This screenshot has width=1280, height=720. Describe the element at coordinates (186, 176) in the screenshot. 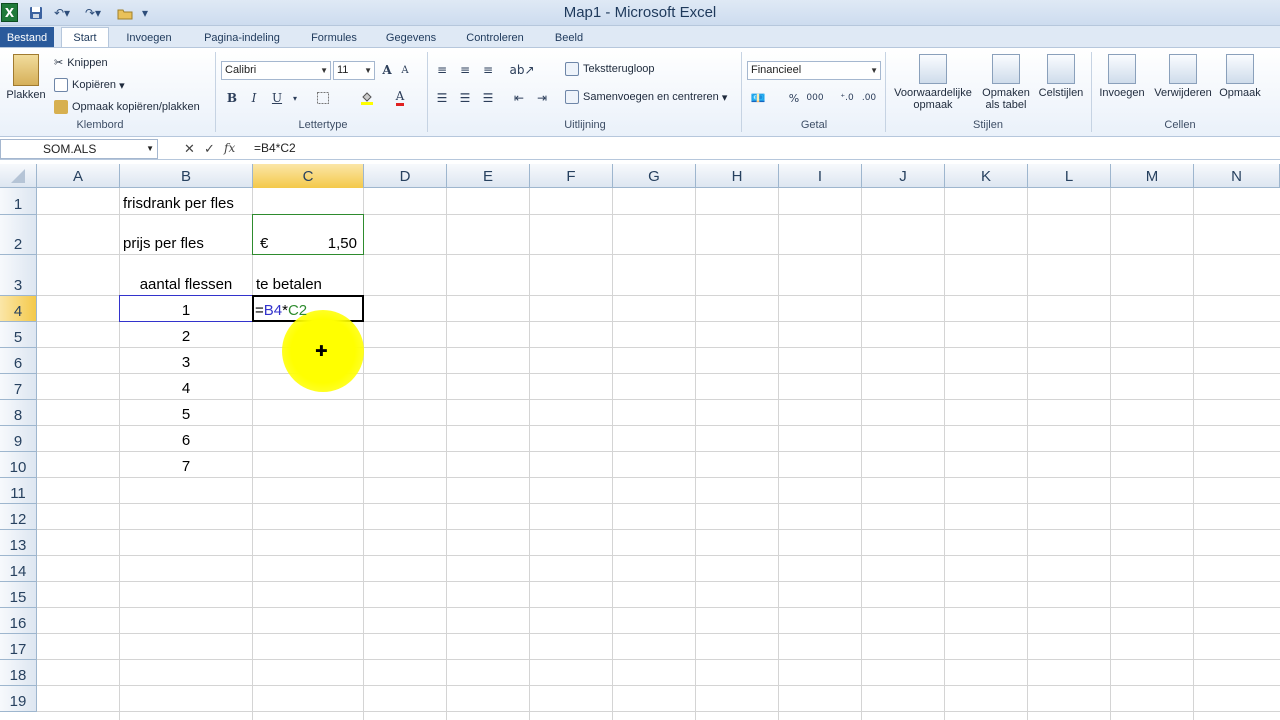

I see `column-header: B` at that location.